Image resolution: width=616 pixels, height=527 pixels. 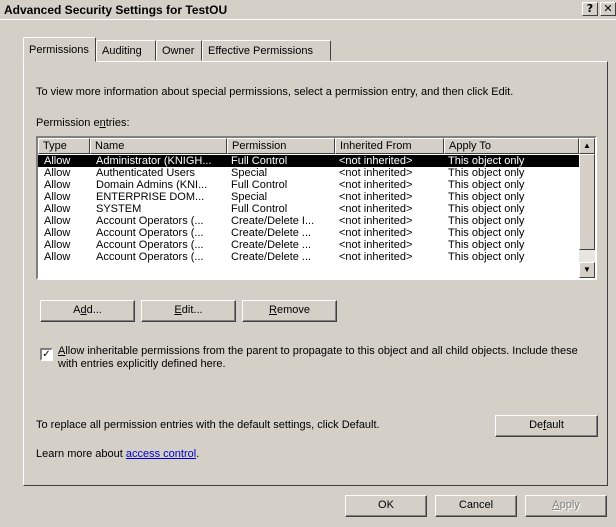 What do you see at coordinates (116, 10) in the screenshot?
I see `window-title: Advanced Security Settings for TestOU` at bounding box center [116, 10].